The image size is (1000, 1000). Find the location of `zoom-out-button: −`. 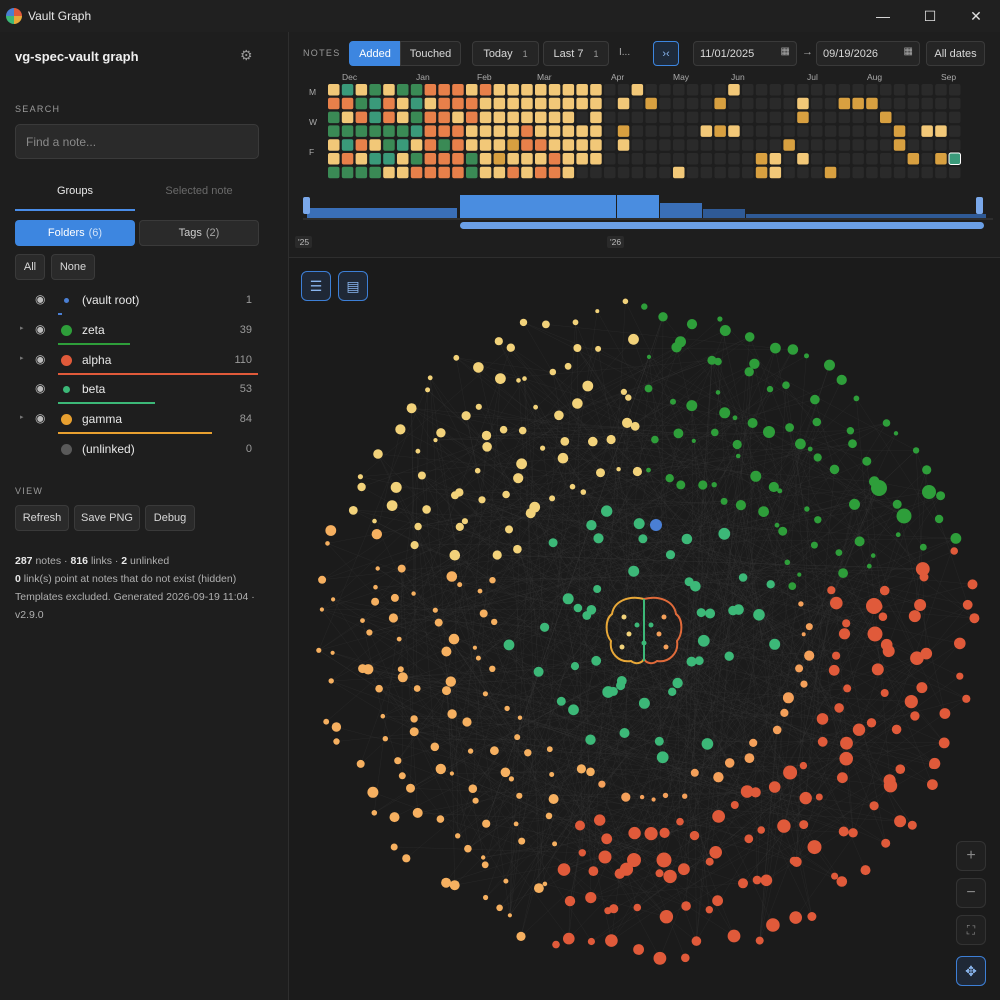

zoom-out-button: − is located at coordinates (971, 893).